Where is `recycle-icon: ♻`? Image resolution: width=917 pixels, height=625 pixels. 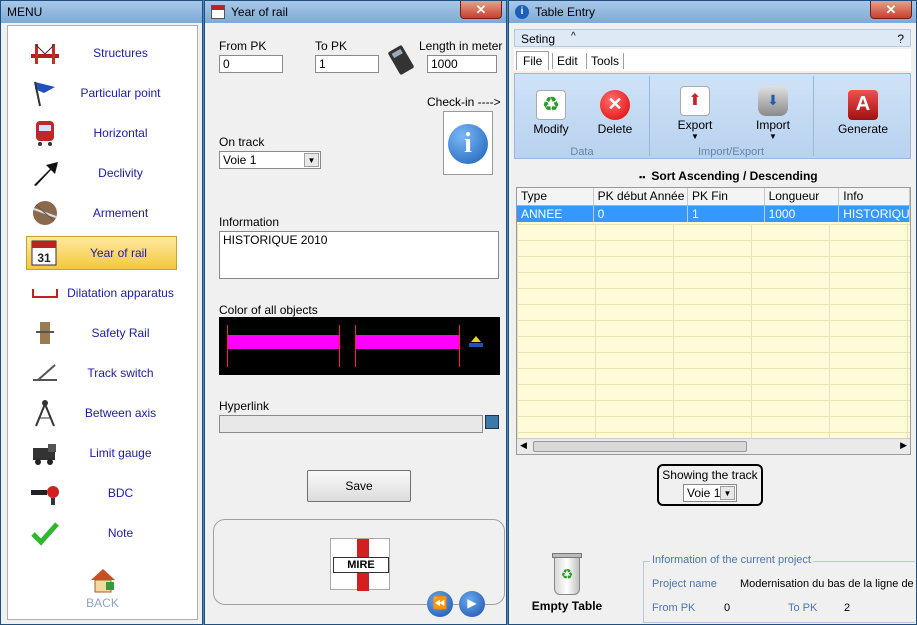 recycle-icon: ♻ is located at coordinates (551, 105).